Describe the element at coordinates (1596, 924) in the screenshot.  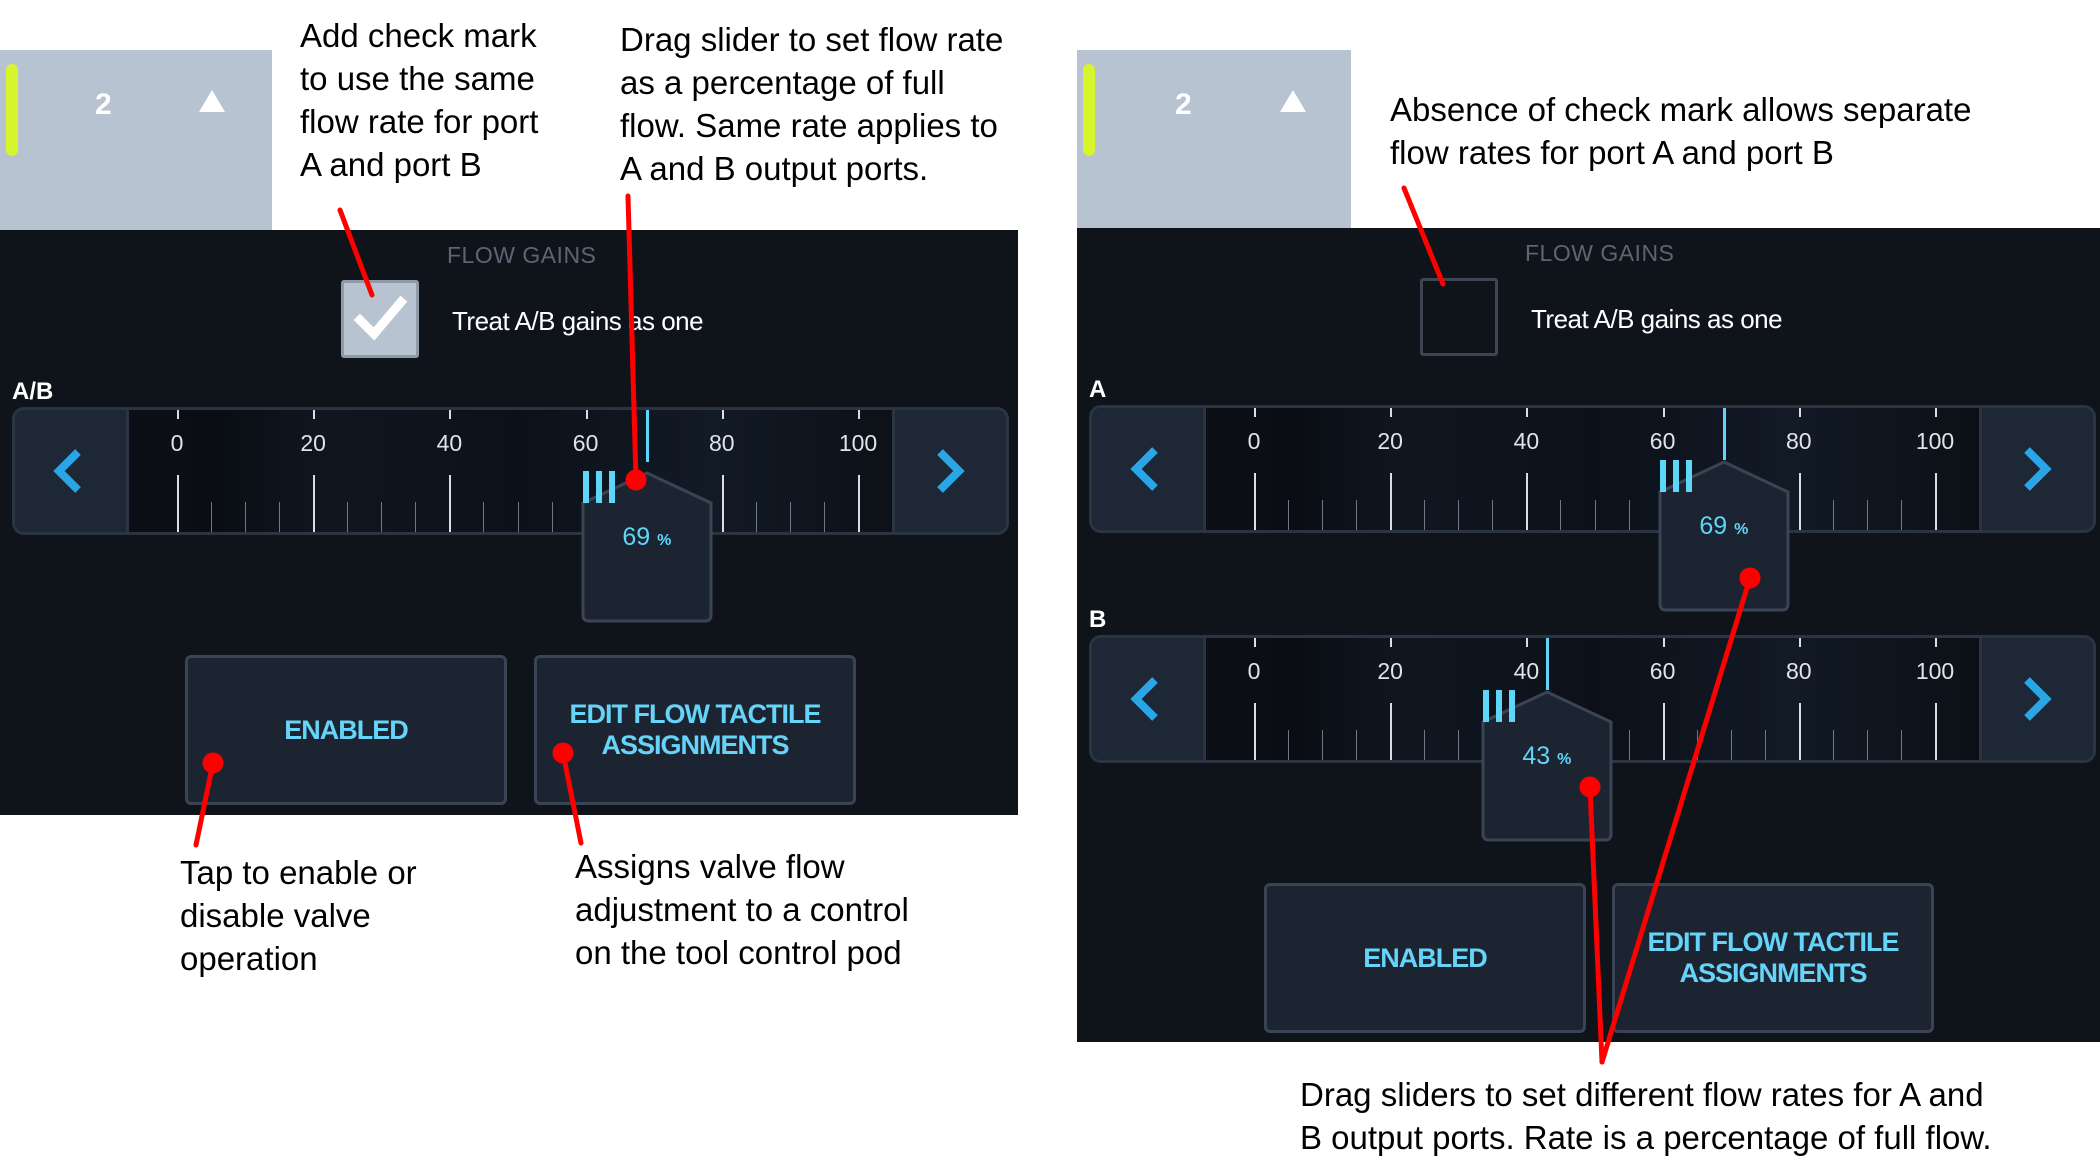
I see `callout-line-drag-b` at that location.